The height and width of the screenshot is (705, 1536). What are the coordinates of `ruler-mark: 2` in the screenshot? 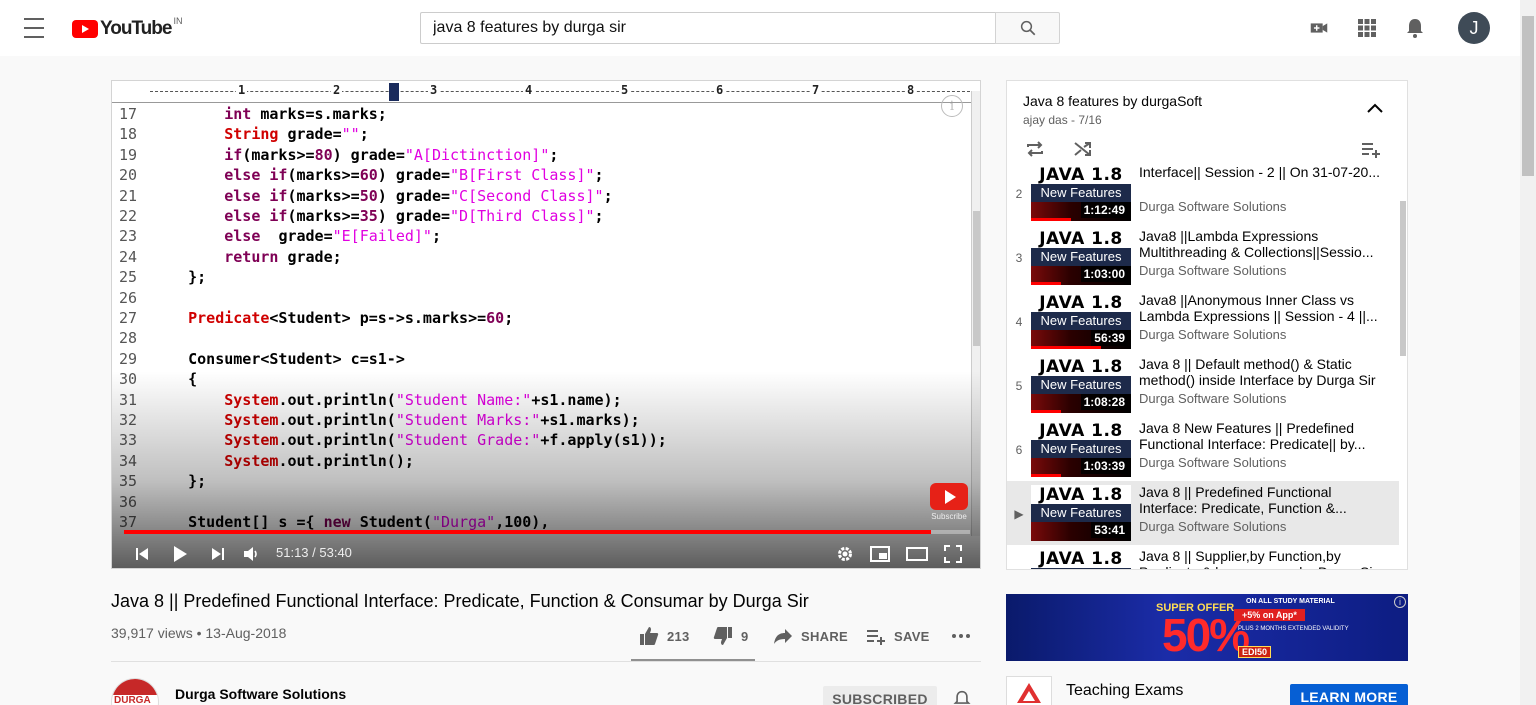 It's located at (337, 90).